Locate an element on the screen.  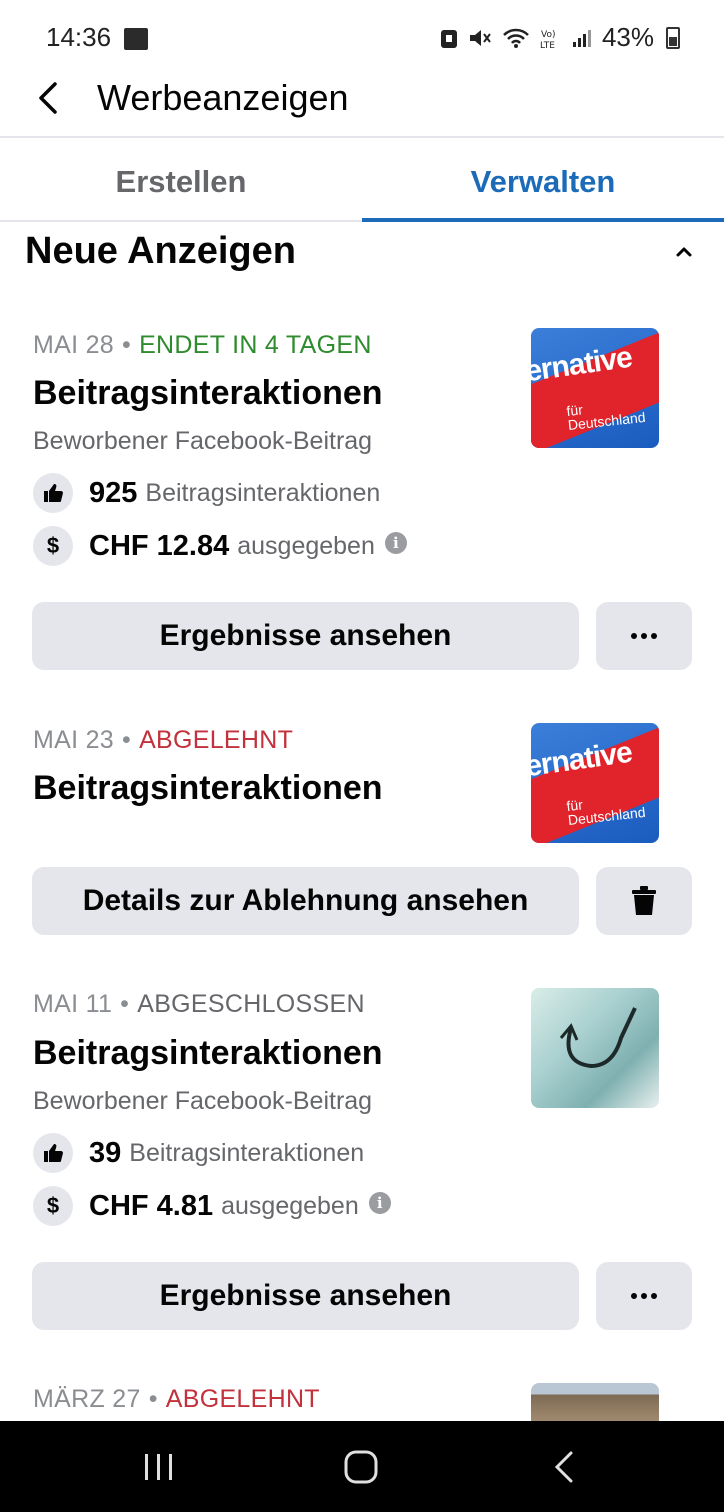
ad-meta: MÄRZ 27 • ABGELEHNT is located at coordinates (176, 1399).